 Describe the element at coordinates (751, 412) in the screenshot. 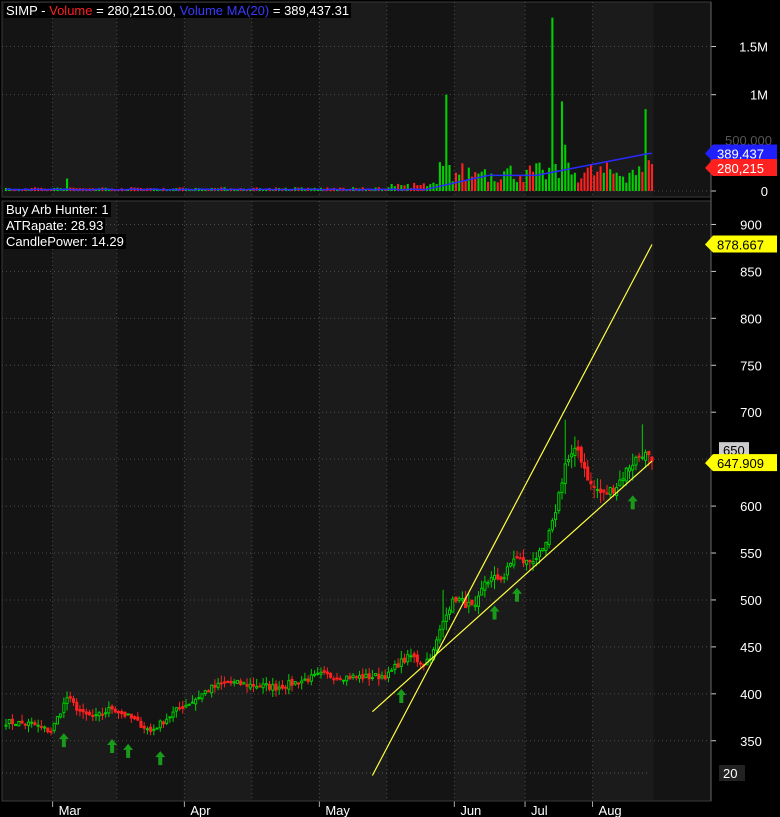

I see `price-tick-label: 700` at that location.